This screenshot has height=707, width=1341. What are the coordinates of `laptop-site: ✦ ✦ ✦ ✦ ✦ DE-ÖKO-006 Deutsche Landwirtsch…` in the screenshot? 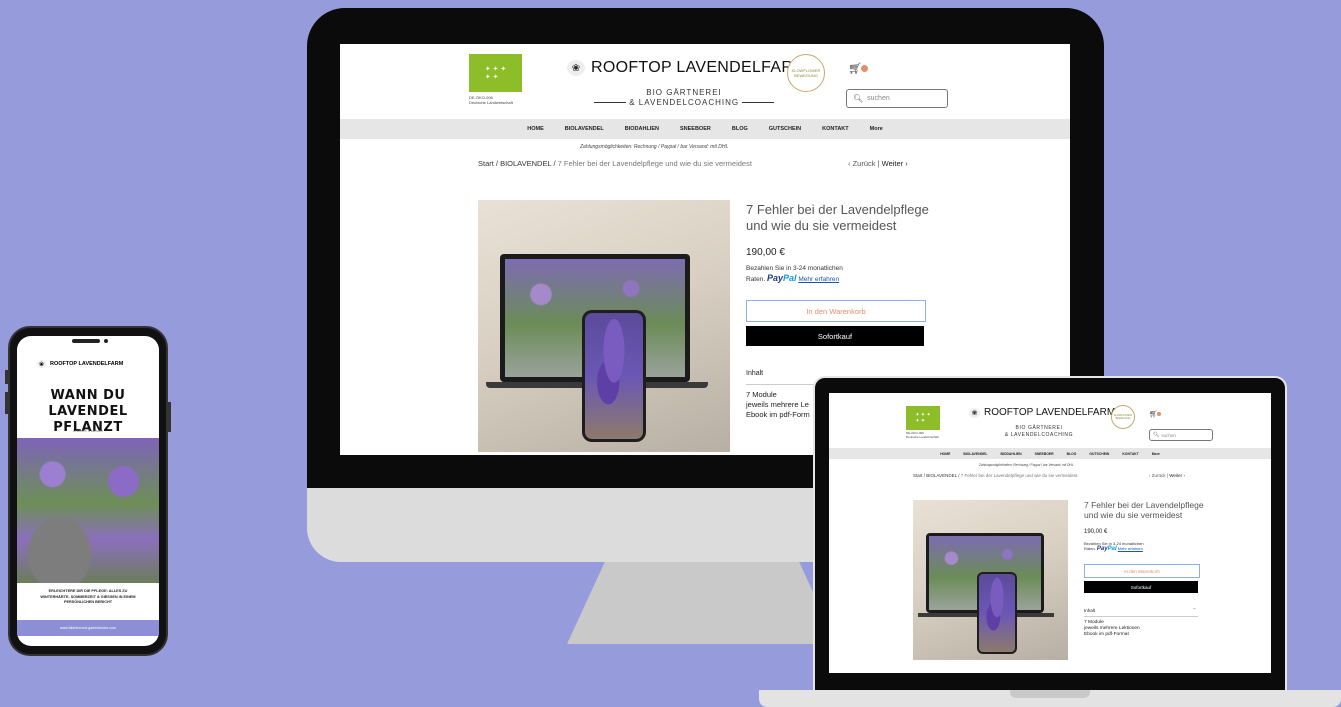 It's located at (1050, 533).